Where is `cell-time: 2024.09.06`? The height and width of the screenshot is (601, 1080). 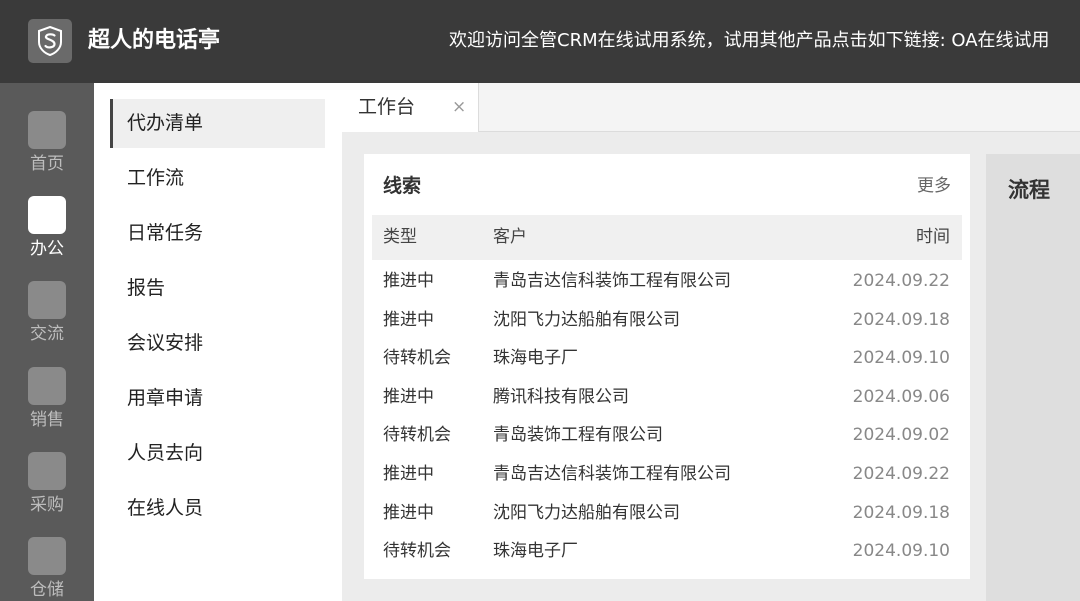
cell-time: 2024.09.06 is located at coordinates (901, 397).